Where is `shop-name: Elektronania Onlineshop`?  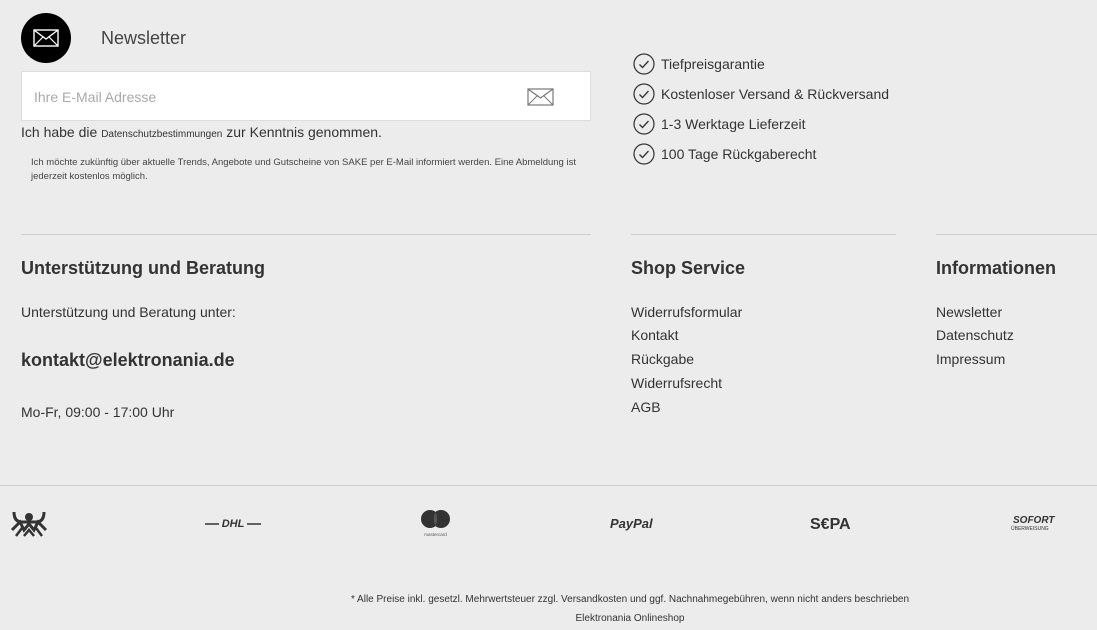
shop-name: Elektronania Onlineshop is located at coordinates (630, 618).